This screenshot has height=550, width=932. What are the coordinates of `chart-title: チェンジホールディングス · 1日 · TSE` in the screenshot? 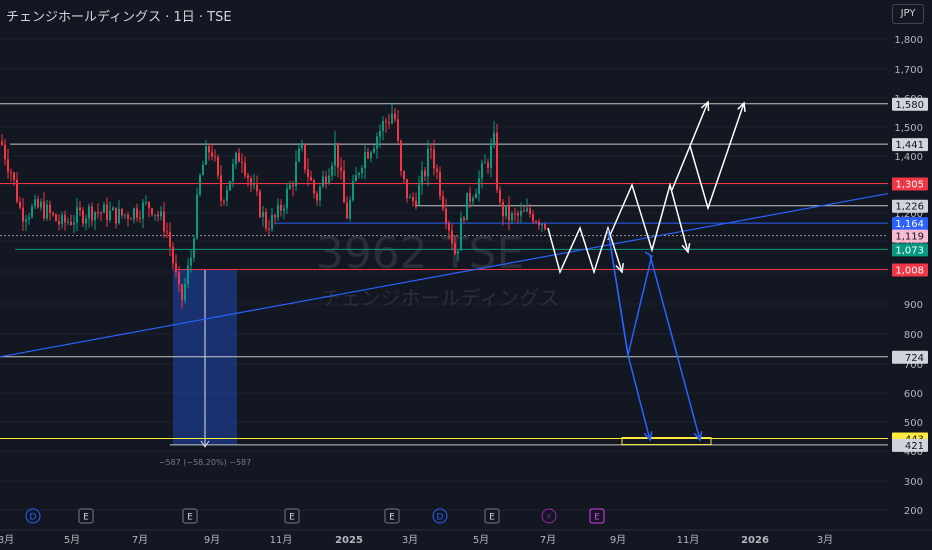 It's located at (119, 17).